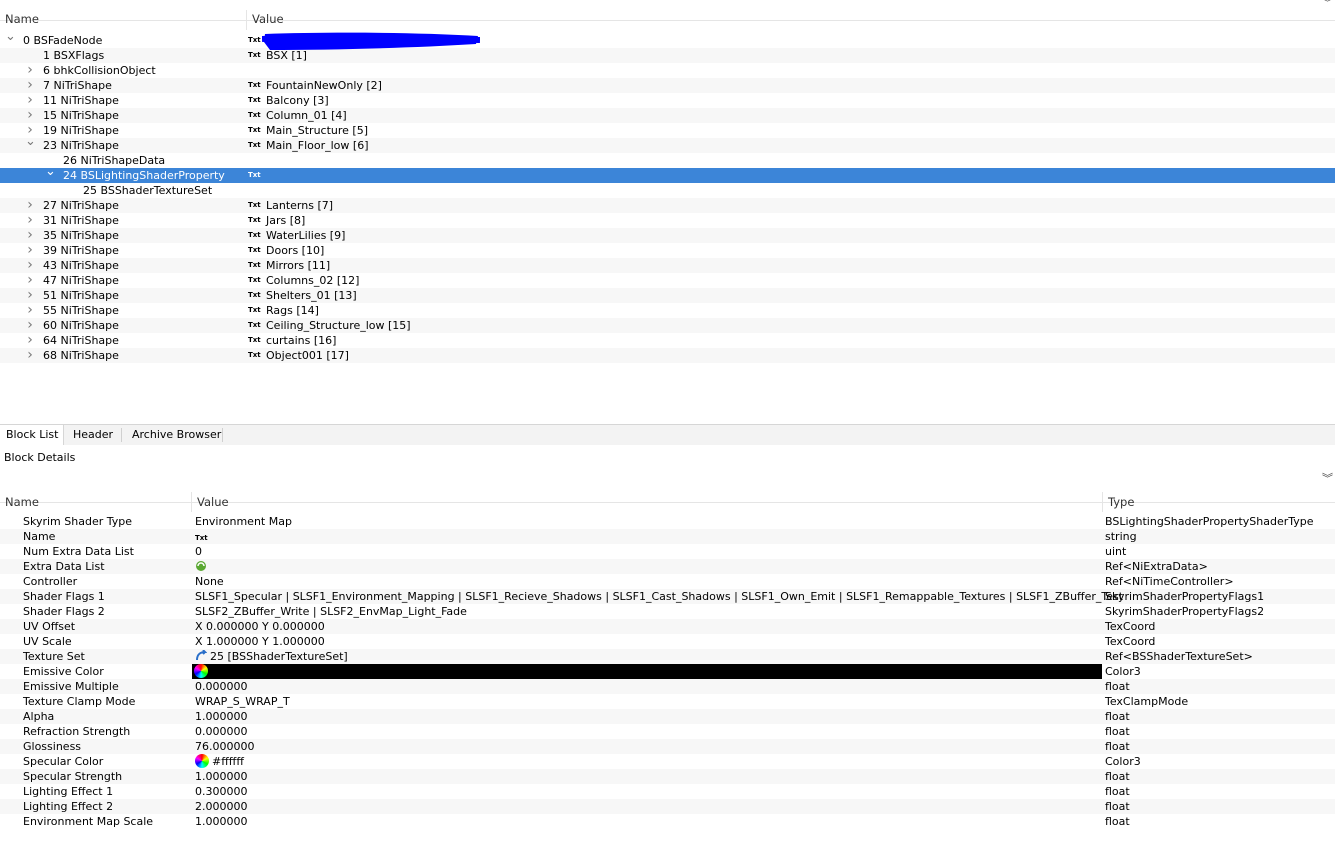 The image size is (1335, 848). Describe the element at coordinates (667, 821) in the screenshot. I see `details-row: Environment Map Scale 1.000000 float` at that location.